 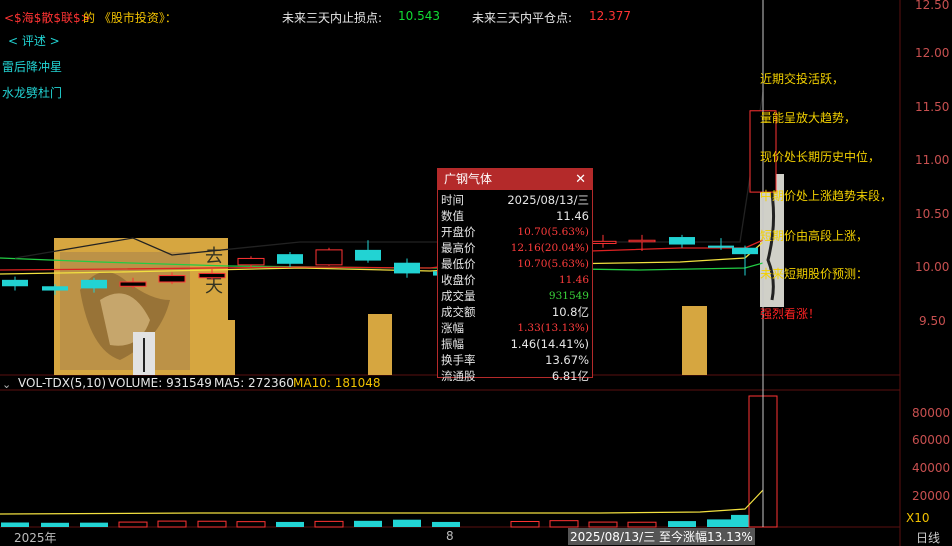 I want to click on quote-row: 时间 2025/08/13/三, so click(x=515, y=200).